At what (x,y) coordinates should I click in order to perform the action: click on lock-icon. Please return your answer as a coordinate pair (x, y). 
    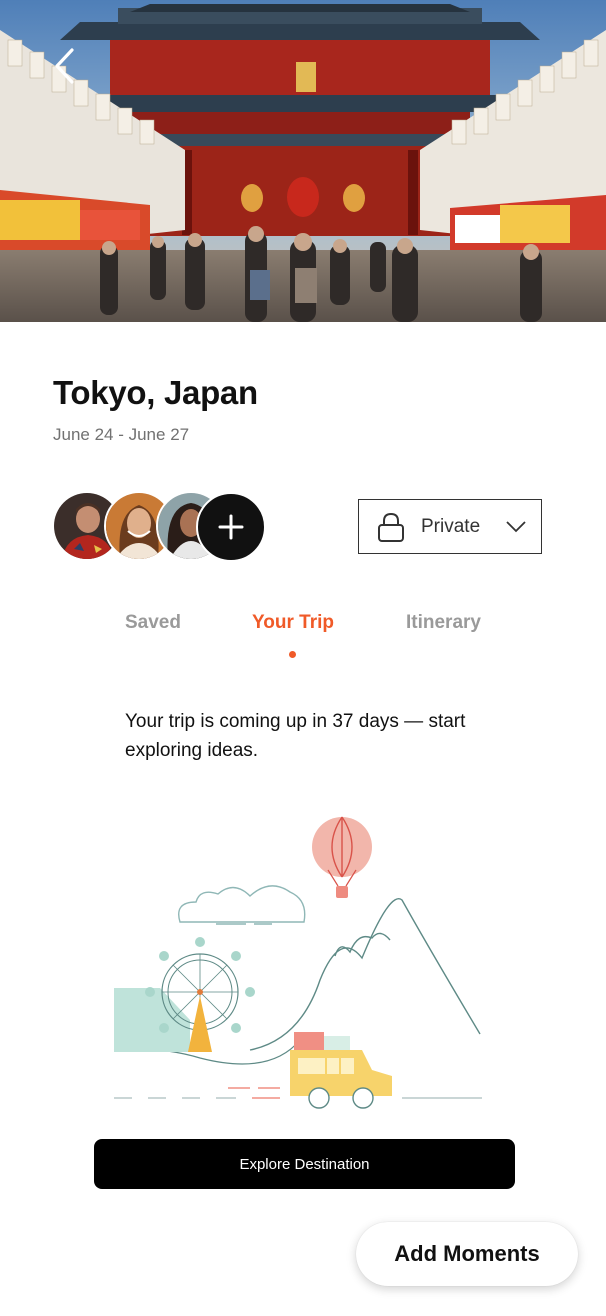
    Looking at the image, I should click on (391, 527).